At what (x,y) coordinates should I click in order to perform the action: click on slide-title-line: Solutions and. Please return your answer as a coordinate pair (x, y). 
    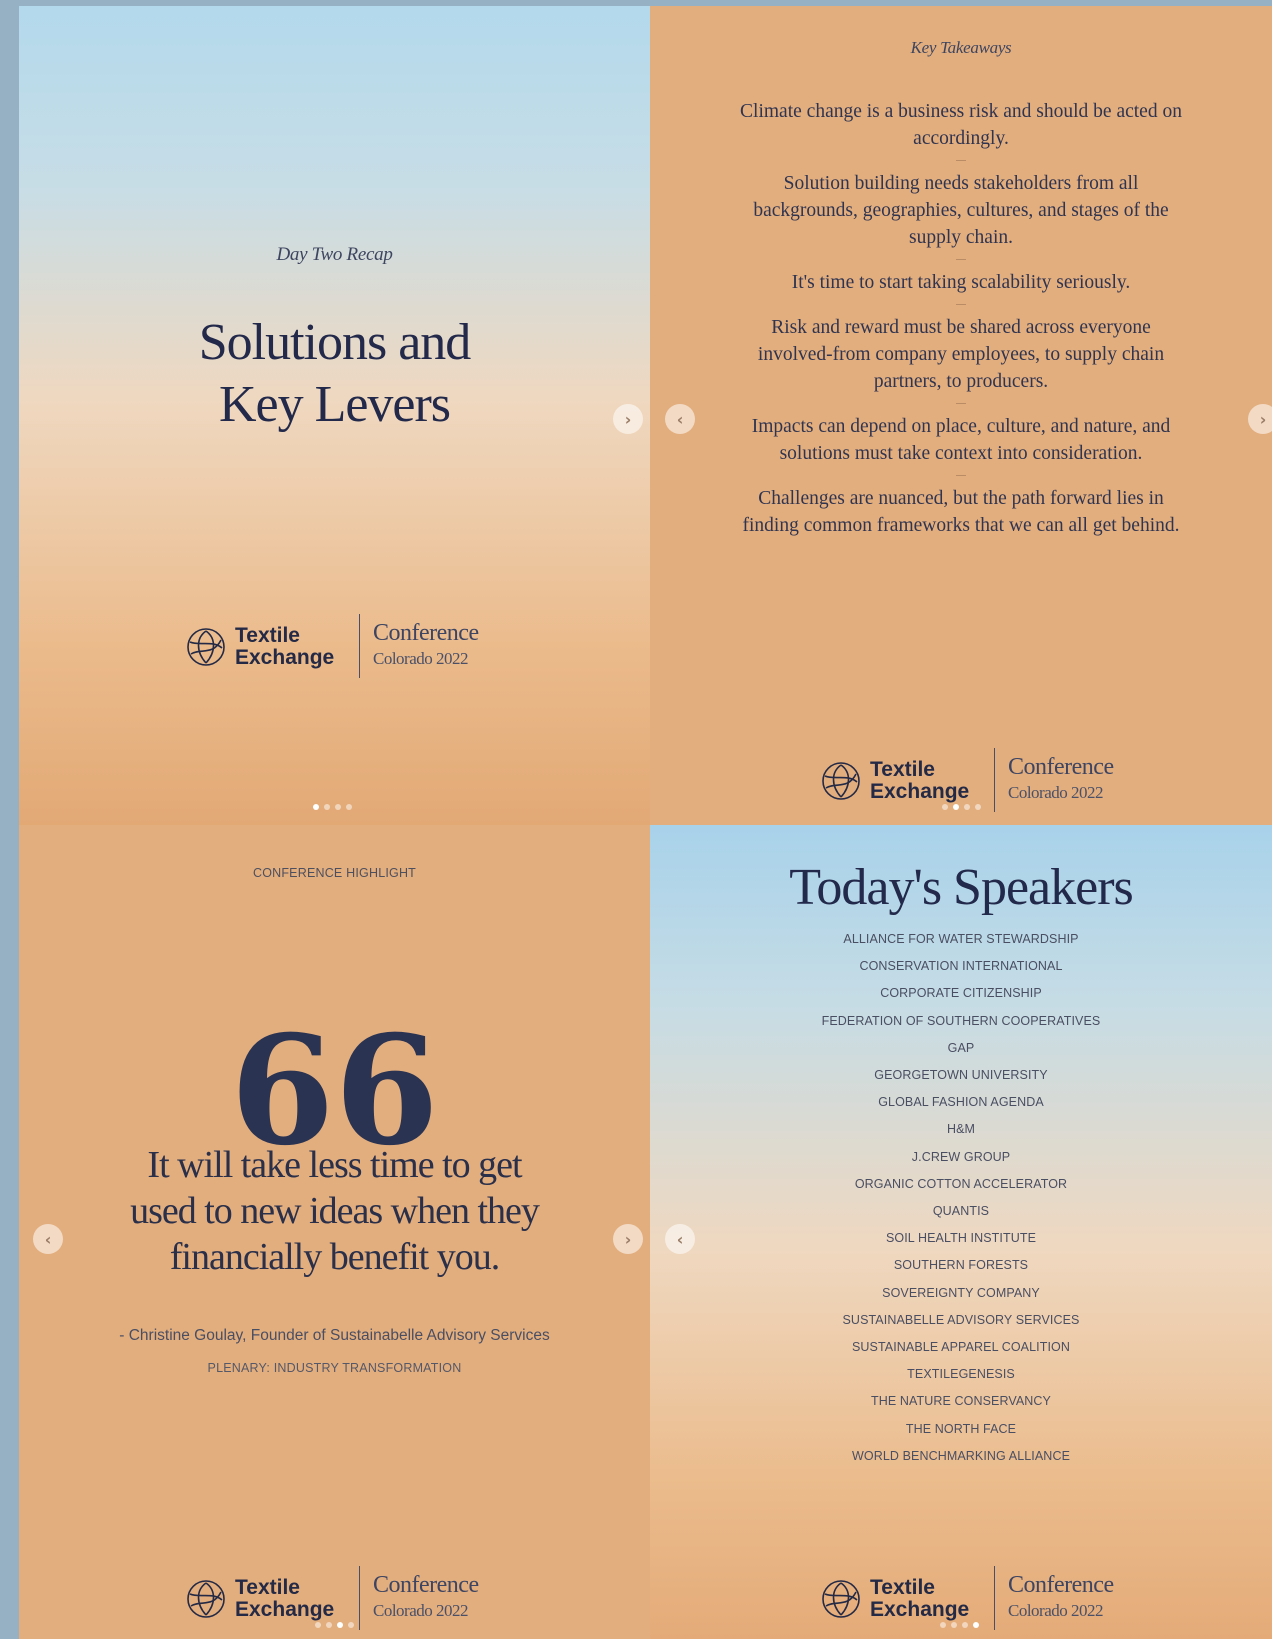
    Looking at the image, I should click on (335, 342).